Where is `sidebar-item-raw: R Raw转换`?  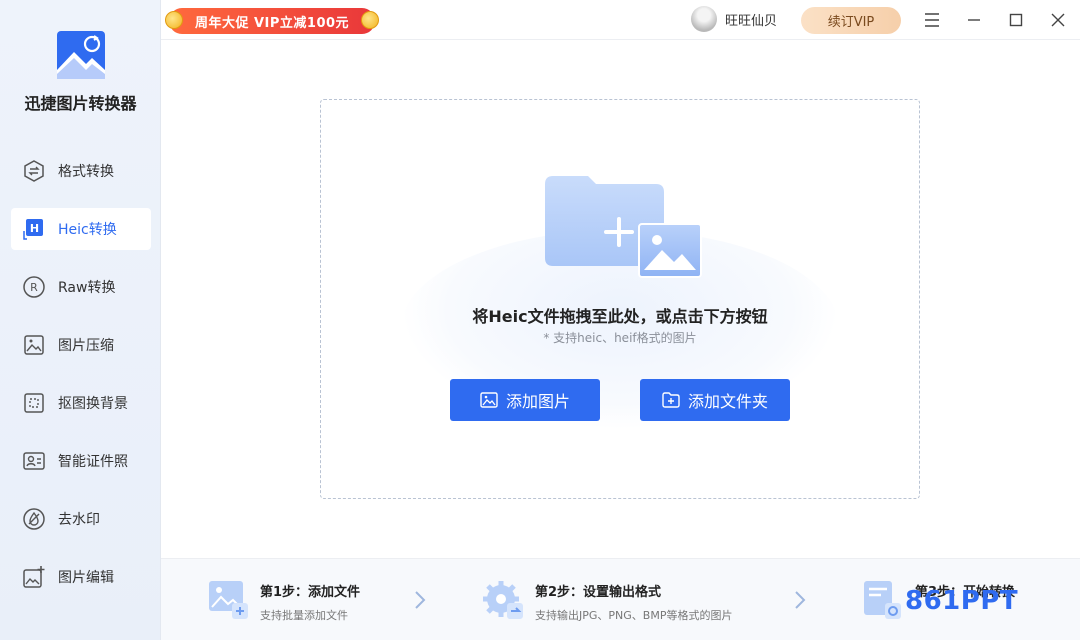 sidebar-item-raw: R Raw转换 is located at coordinates (81, 287).